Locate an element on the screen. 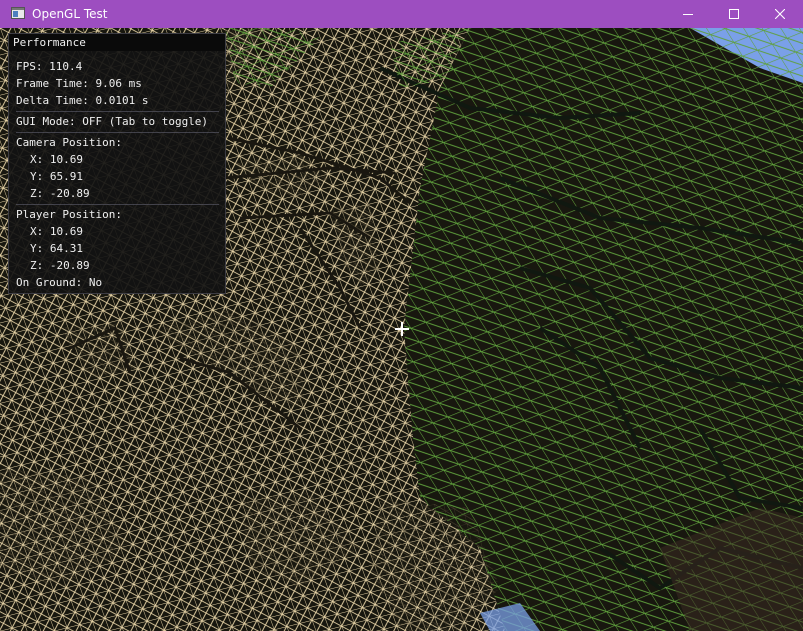 The width and height of the screenshot is (803, 631). on-ground-readout: On Ground: No is located at coordinates (59, 282).